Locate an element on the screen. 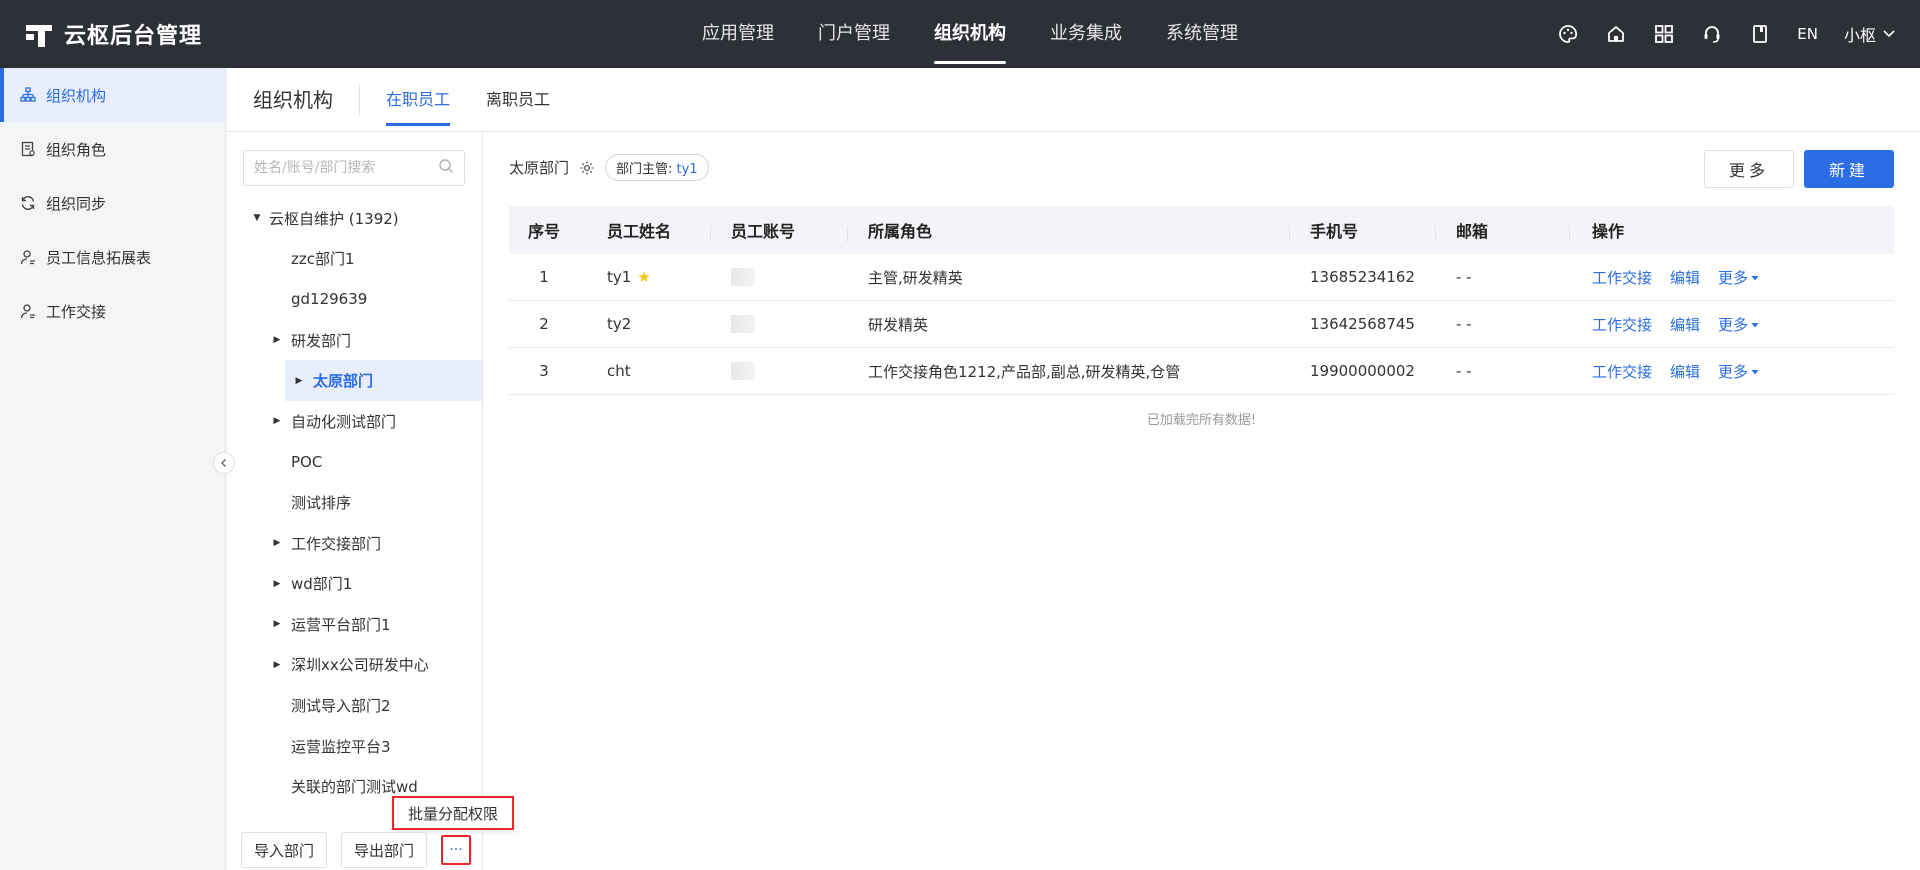  tree-item: ▶ 工作交接部门 is located at coordinates (354, 543).